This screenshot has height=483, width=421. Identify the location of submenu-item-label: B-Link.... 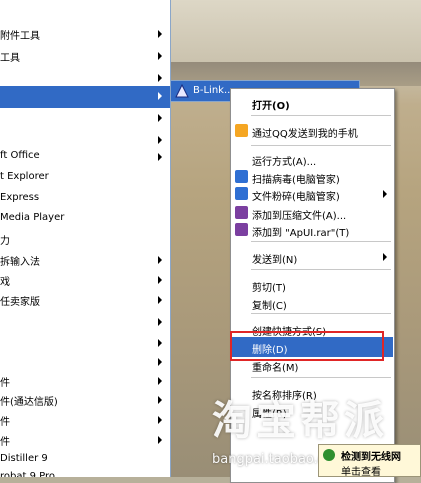
(213, 90).